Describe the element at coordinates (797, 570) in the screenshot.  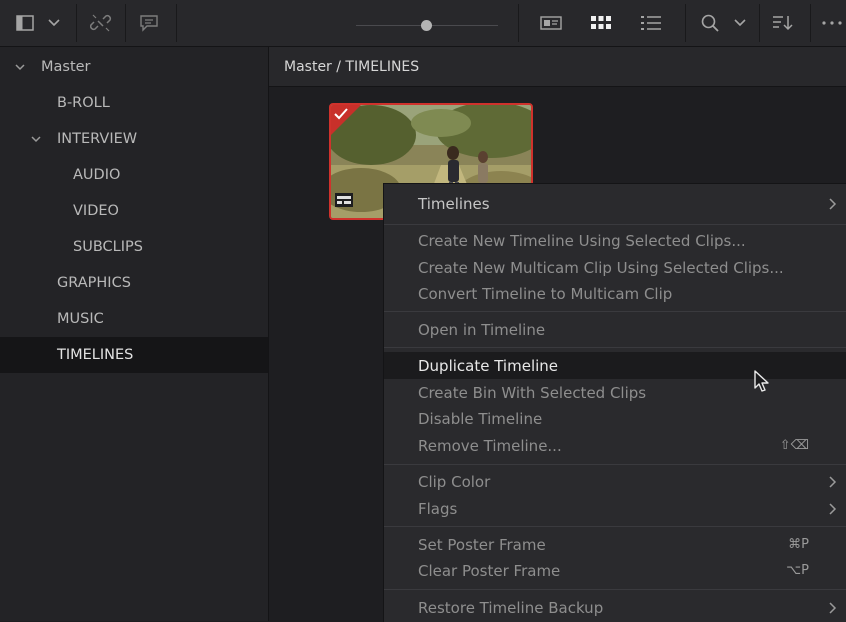
I see `menu-item-shortcut: ⌥P` at that location.